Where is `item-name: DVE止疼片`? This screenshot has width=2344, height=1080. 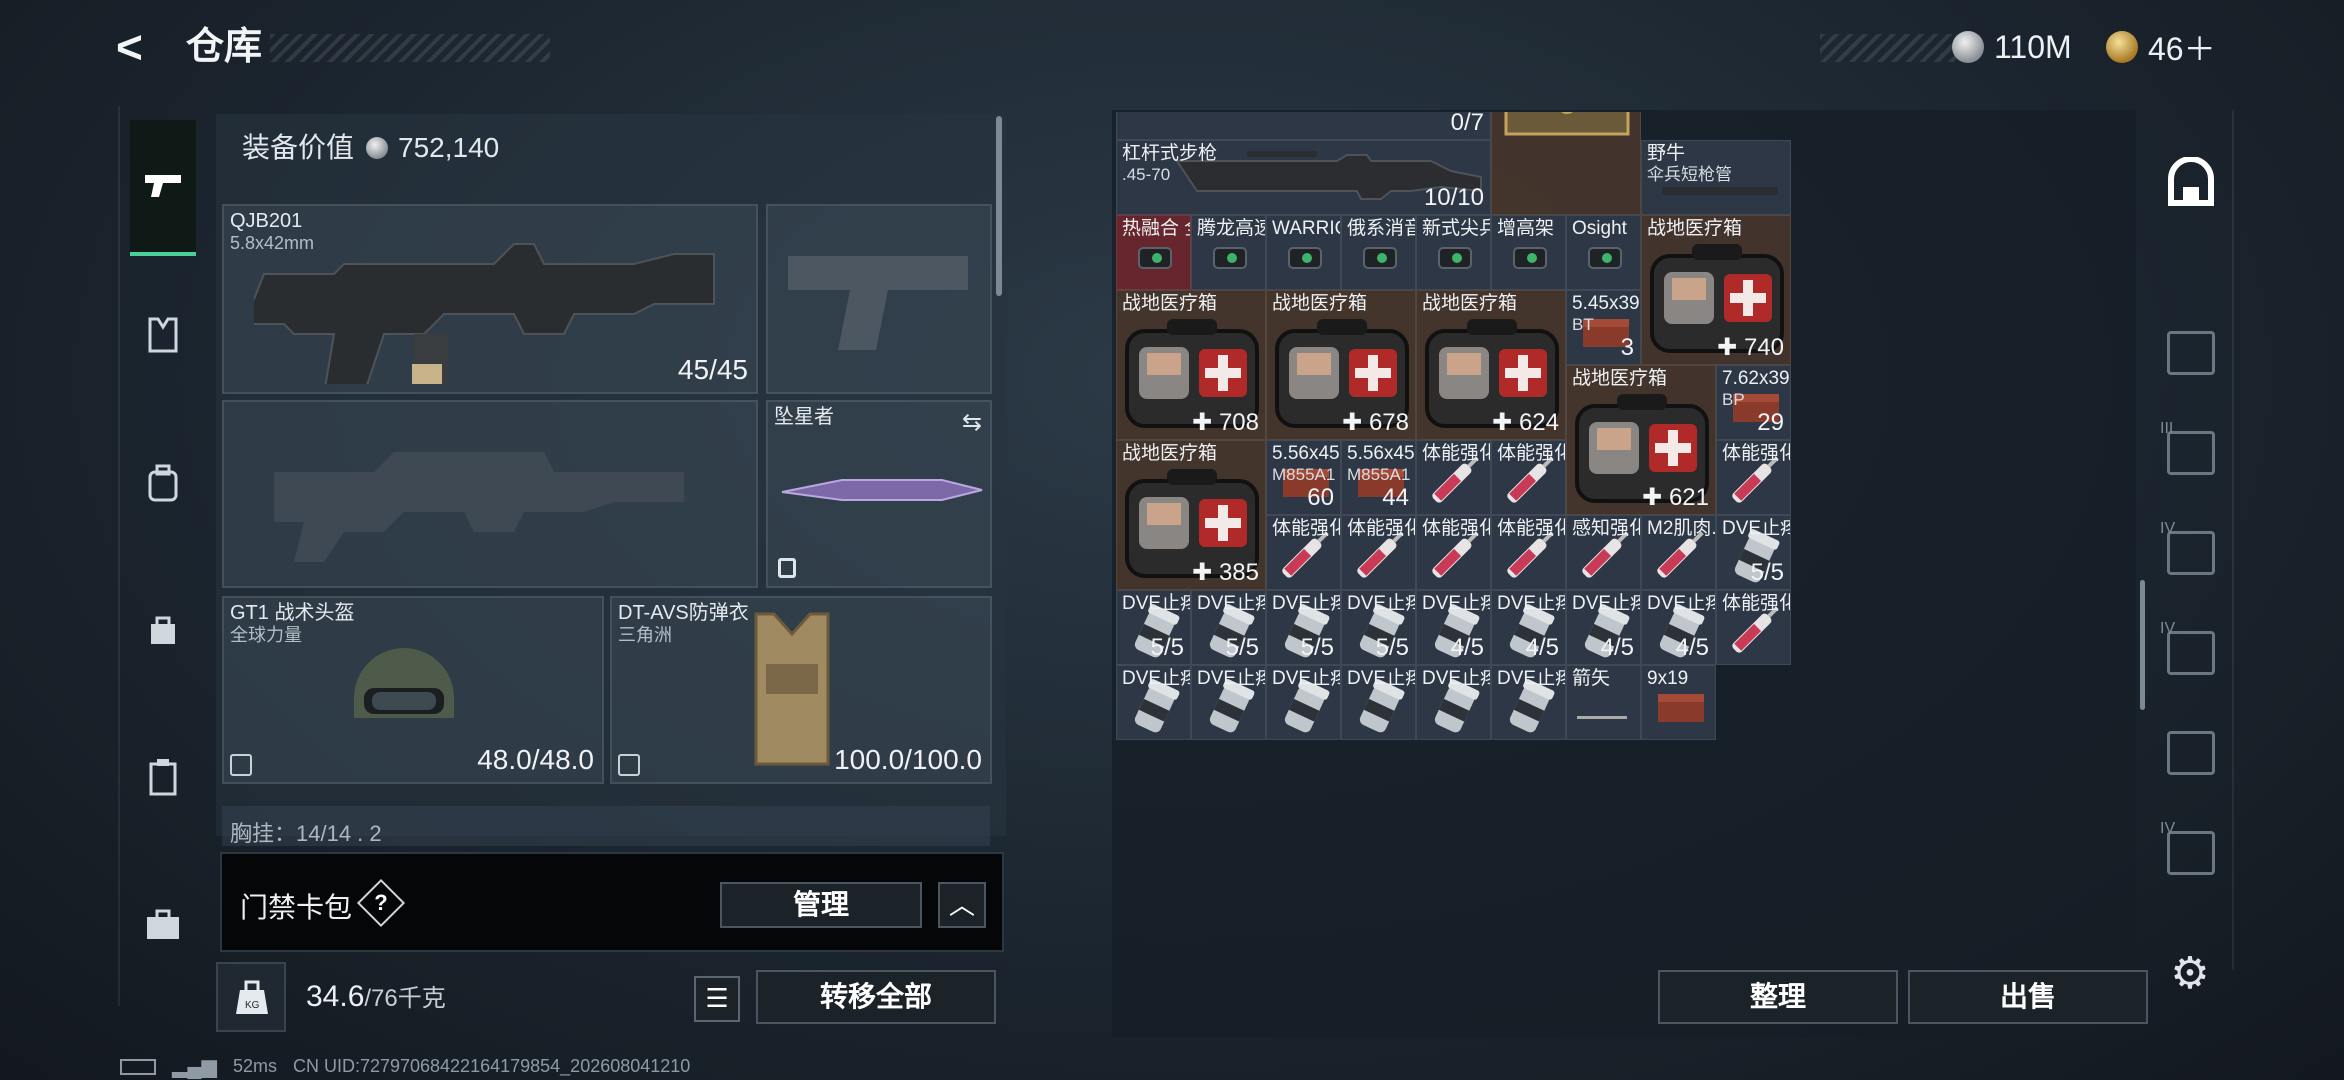
item-name: DVE止疼片 is located at coordinates (1531, 678).